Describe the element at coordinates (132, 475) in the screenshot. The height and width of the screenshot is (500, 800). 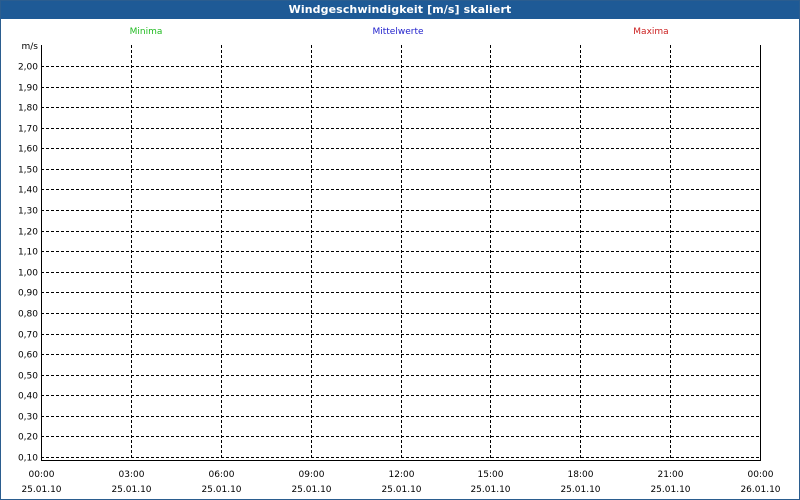
I see `x-tick-time-label: 03:00` at that location.